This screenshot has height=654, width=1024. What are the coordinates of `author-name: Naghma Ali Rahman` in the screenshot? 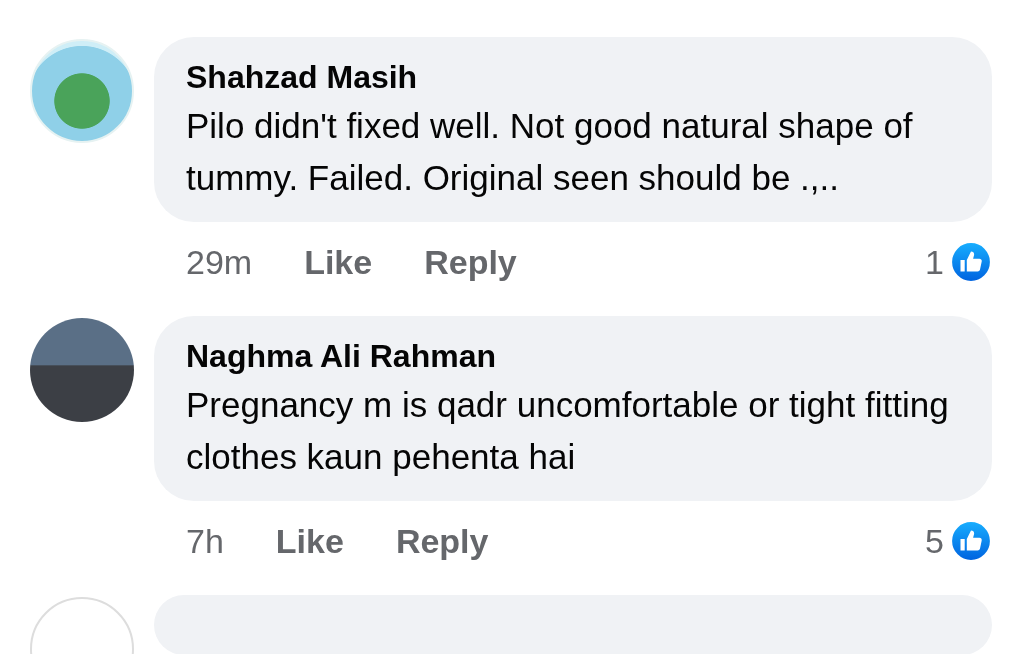 It's located at (573, 356).